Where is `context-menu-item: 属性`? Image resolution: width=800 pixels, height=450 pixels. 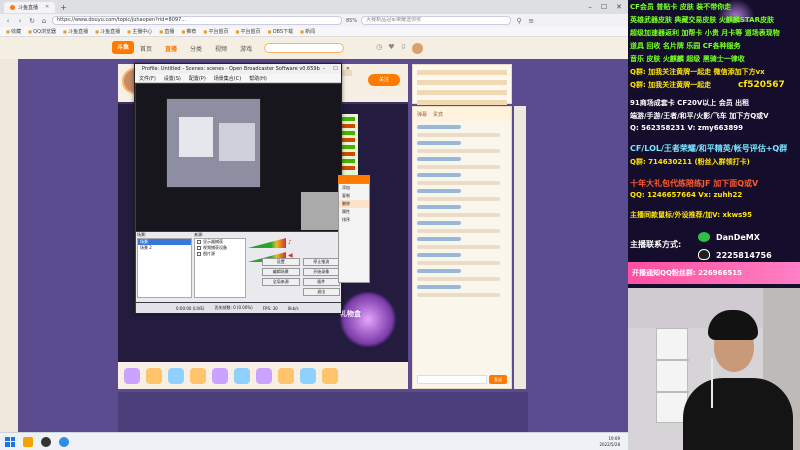 context-menu-item: 属性 is located at coordinates (354, 212).